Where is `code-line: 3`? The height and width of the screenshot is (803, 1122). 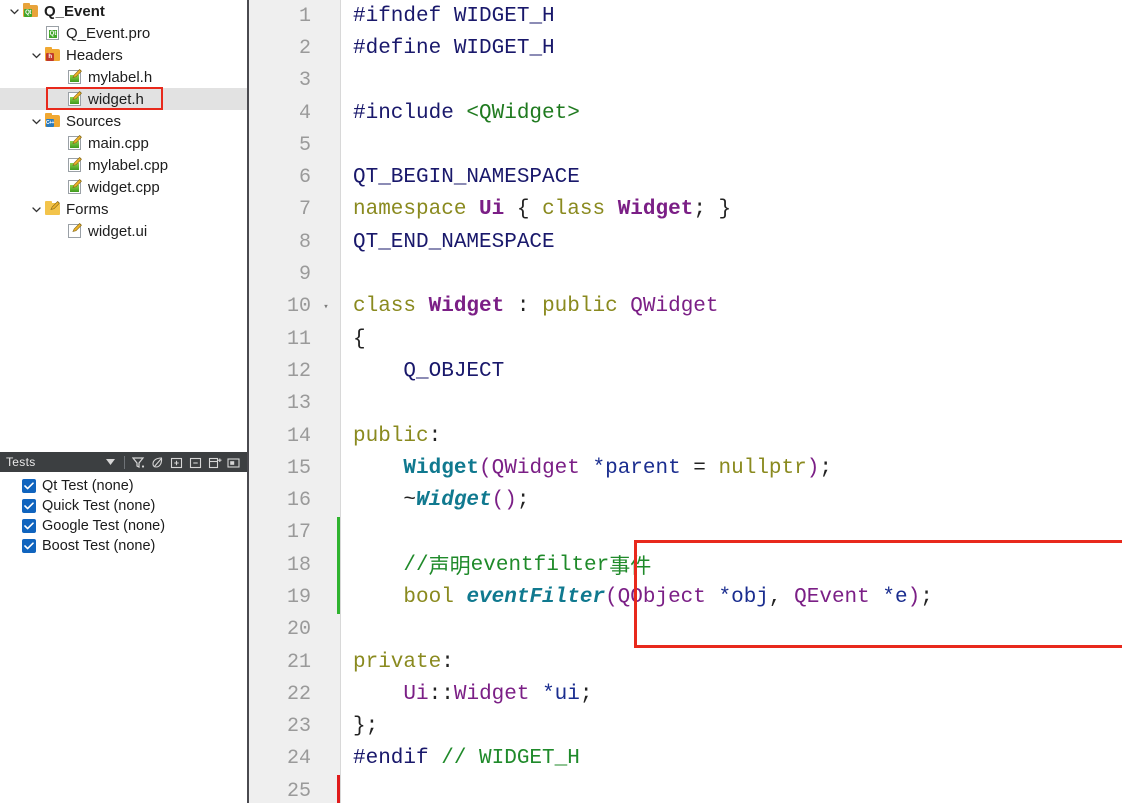
code-line: 3 is located at coordinates (685, 81).